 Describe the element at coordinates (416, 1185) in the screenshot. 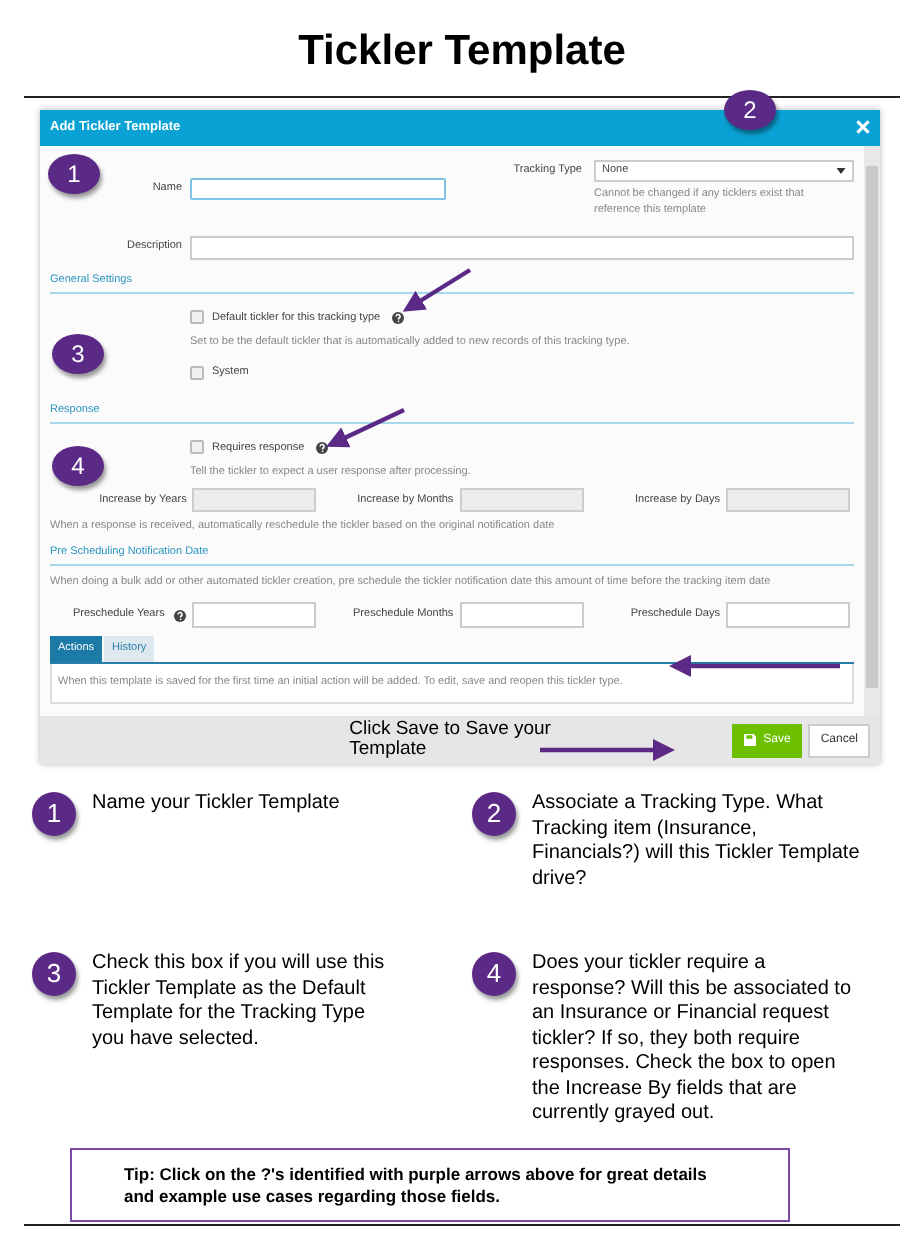

I see `tip-text: Tip: Click on the ?'s identified with purple arrows above for great details and example use cases regarding those fields.` at that location.